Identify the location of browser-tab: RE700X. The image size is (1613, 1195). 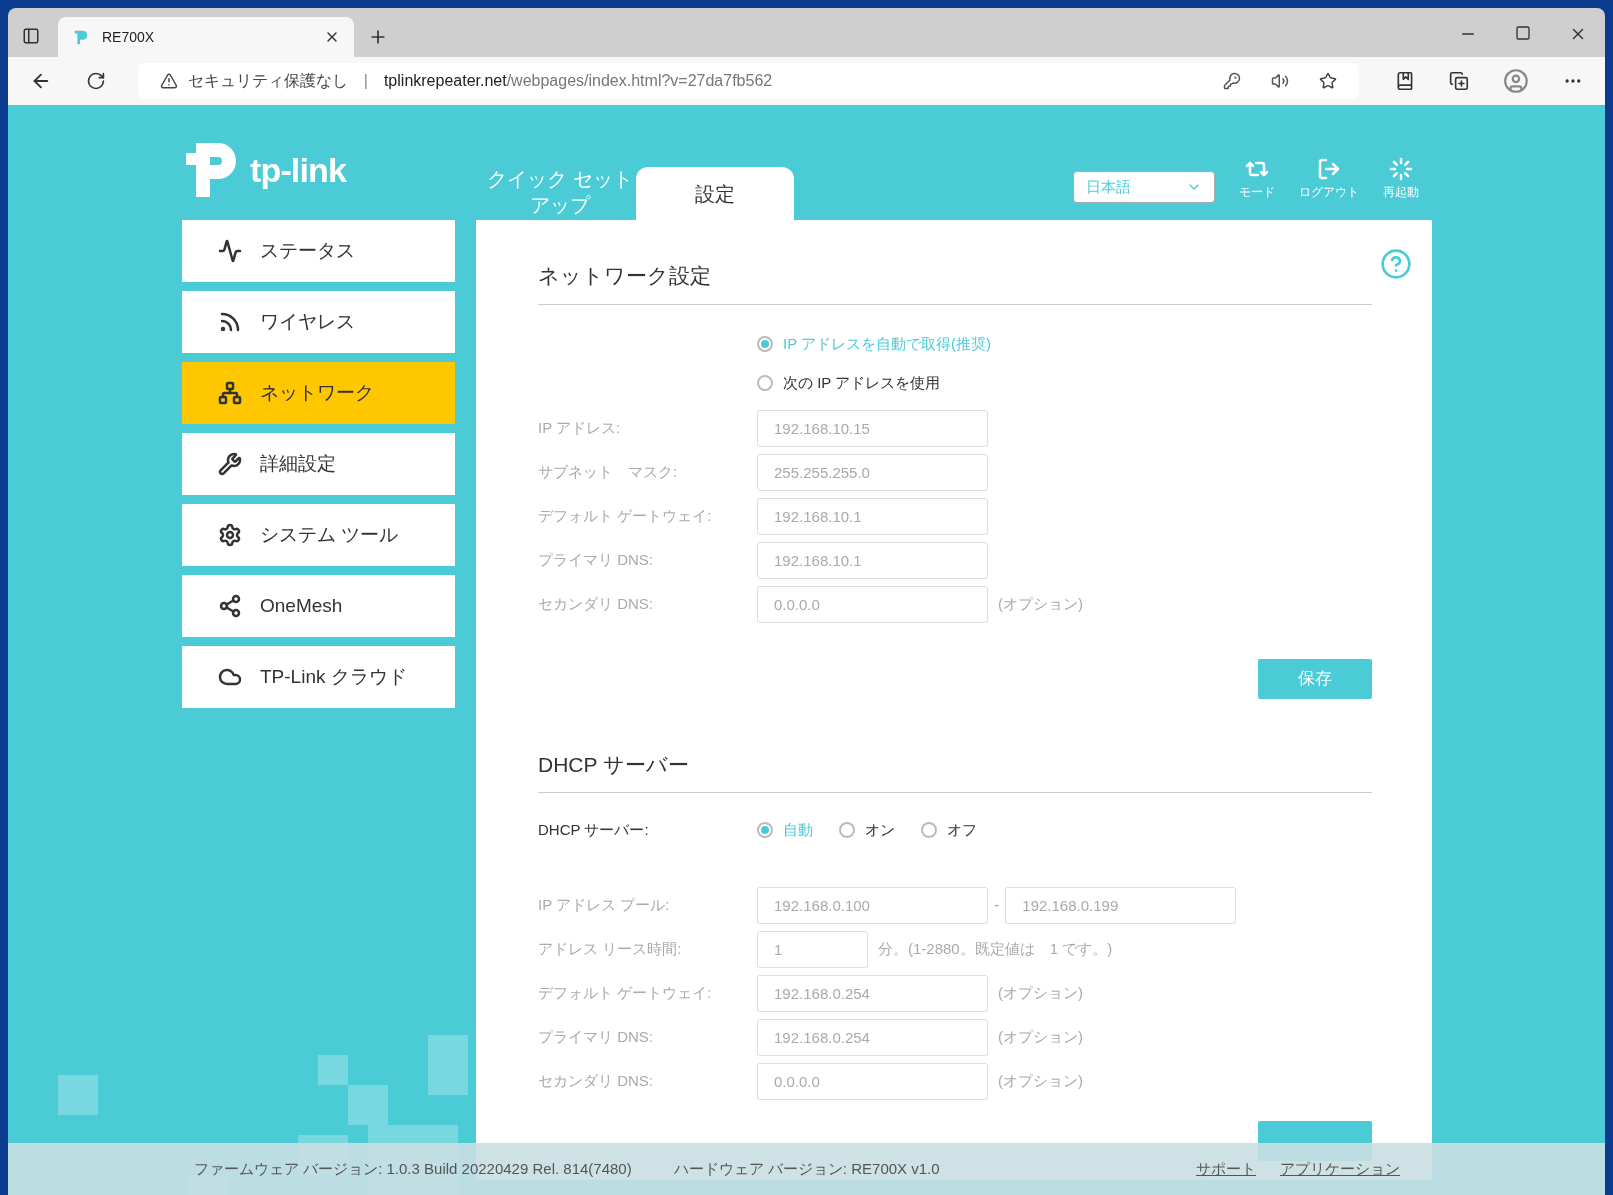
(206, 37).